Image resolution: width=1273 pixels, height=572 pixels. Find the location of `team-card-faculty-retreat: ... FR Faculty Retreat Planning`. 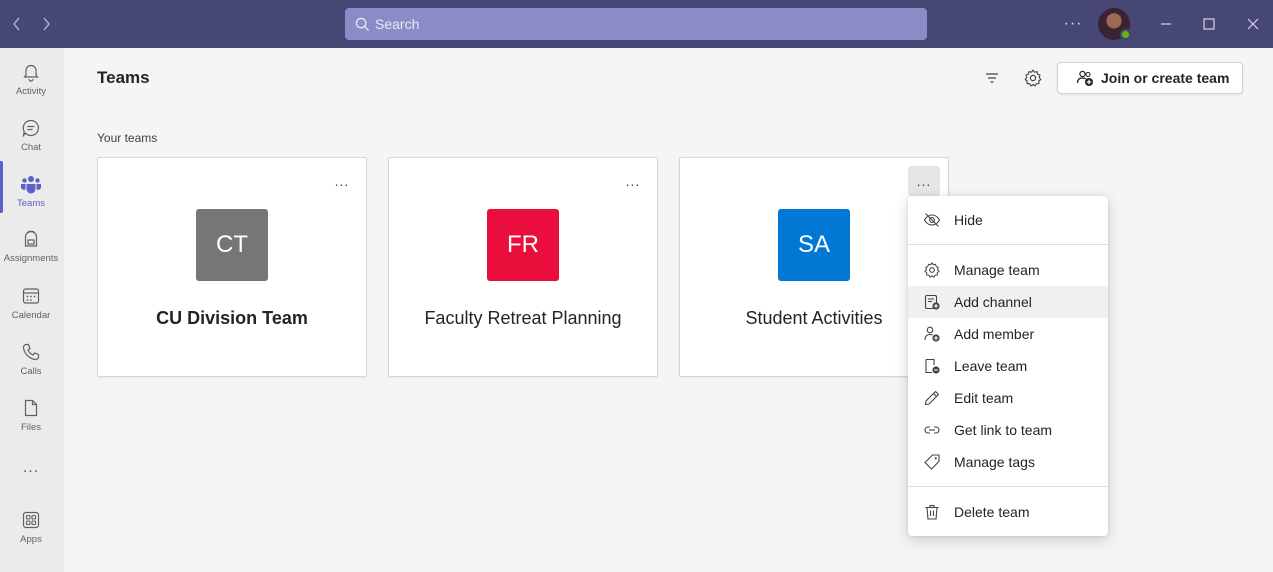

team-card-faculty-retreat: ... FR Faculty Retreat Planning is located at coordinates (523, 267).